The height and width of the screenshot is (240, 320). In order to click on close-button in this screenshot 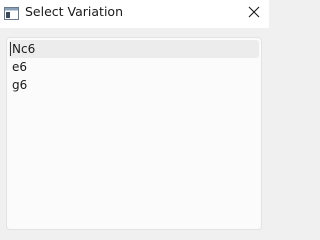, I will do `click(254, 12)`.